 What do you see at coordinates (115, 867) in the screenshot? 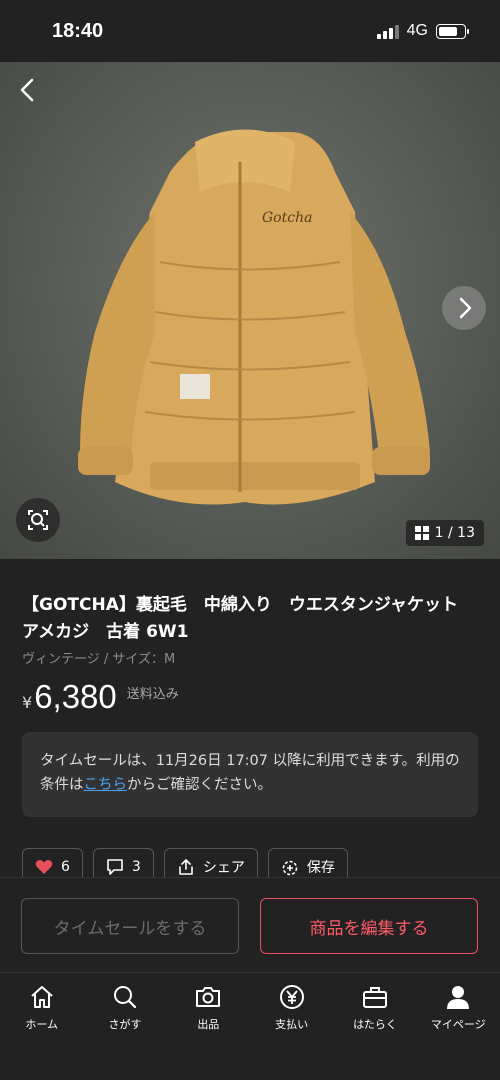
I see `comment-icon` at bounding box center [115, 867].